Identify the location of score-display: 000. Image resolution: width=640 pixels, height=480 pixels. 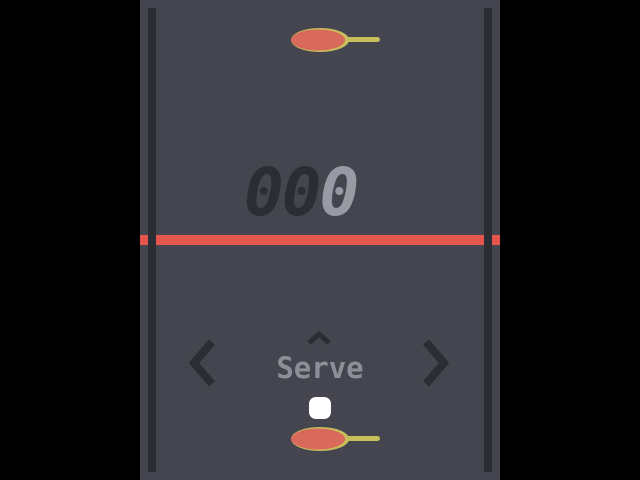
(324, 193).